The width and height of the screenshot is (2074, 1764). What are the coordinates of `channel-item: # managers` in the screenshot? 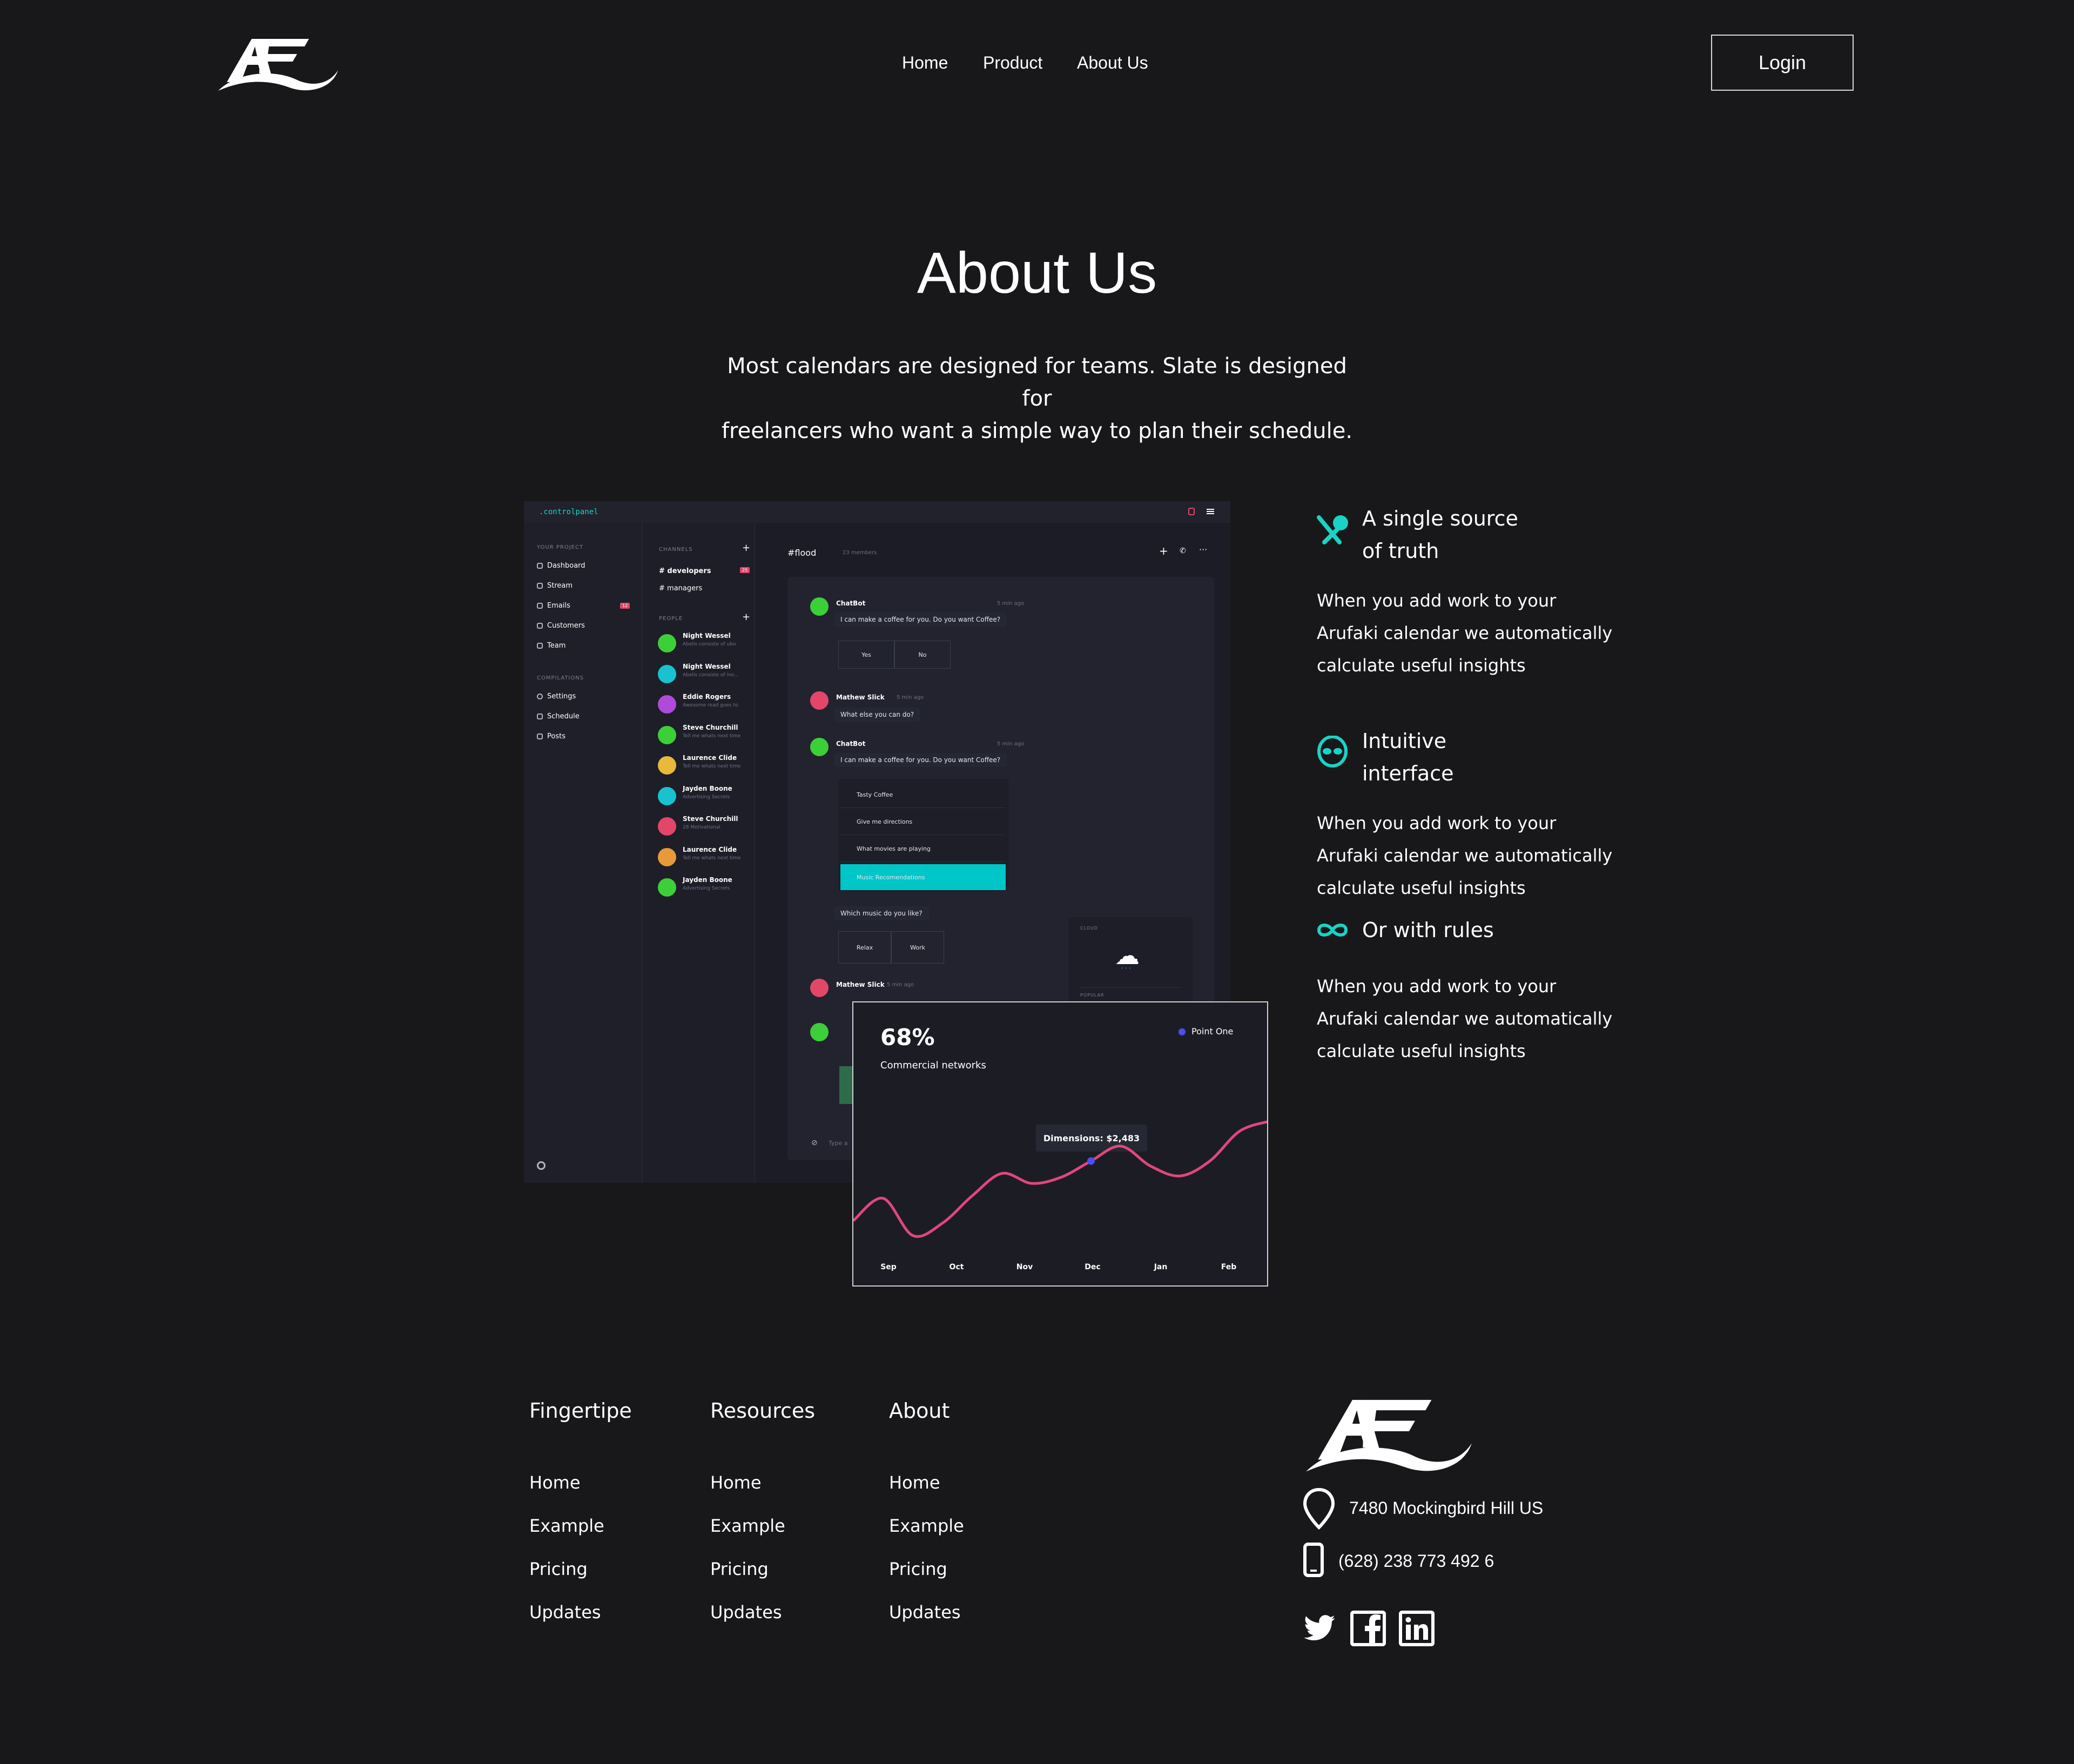 It's located at (681, 588).